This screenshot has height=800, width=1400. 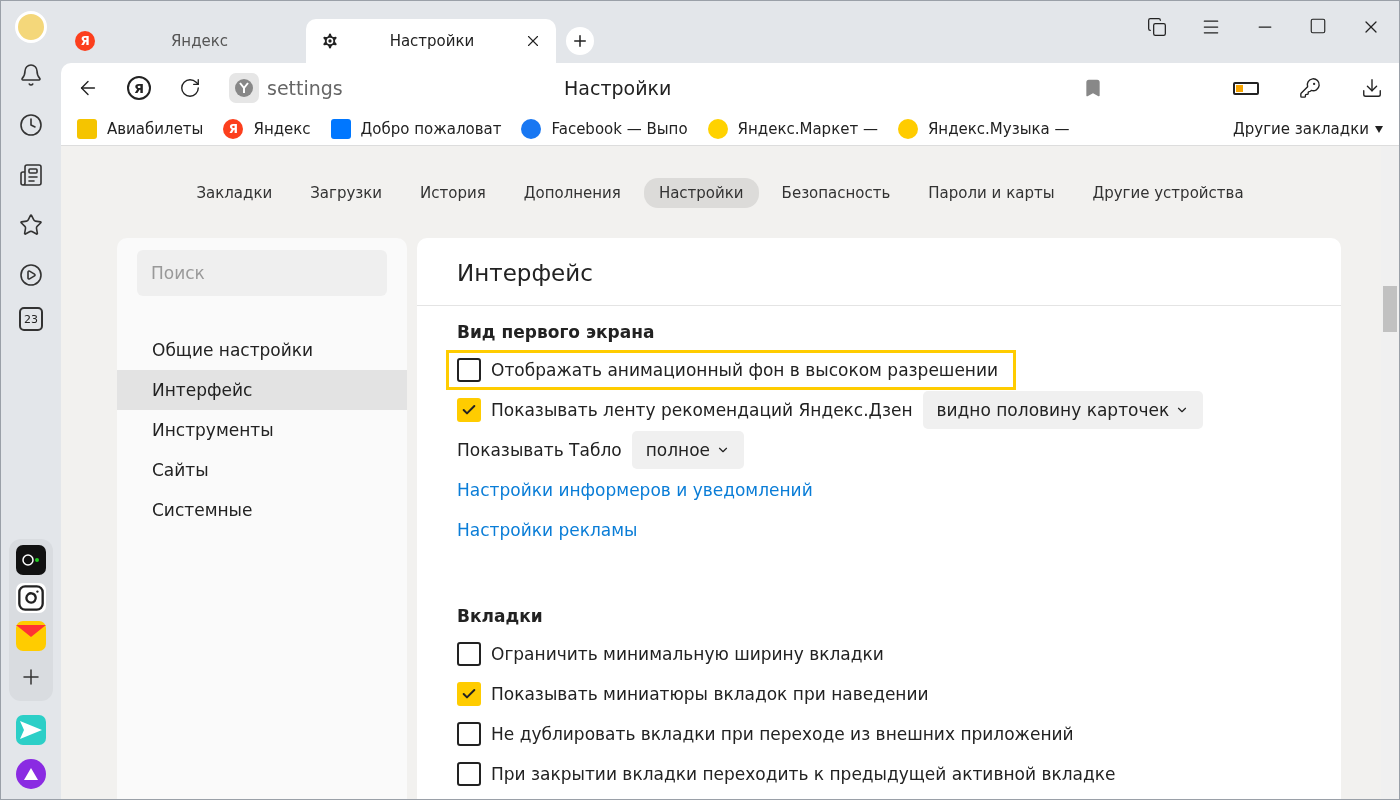 What do you see at coordinates (572, 193) in the screenshot?
I see `nav-tab: Дополнения` at bounding box center [572, 193].